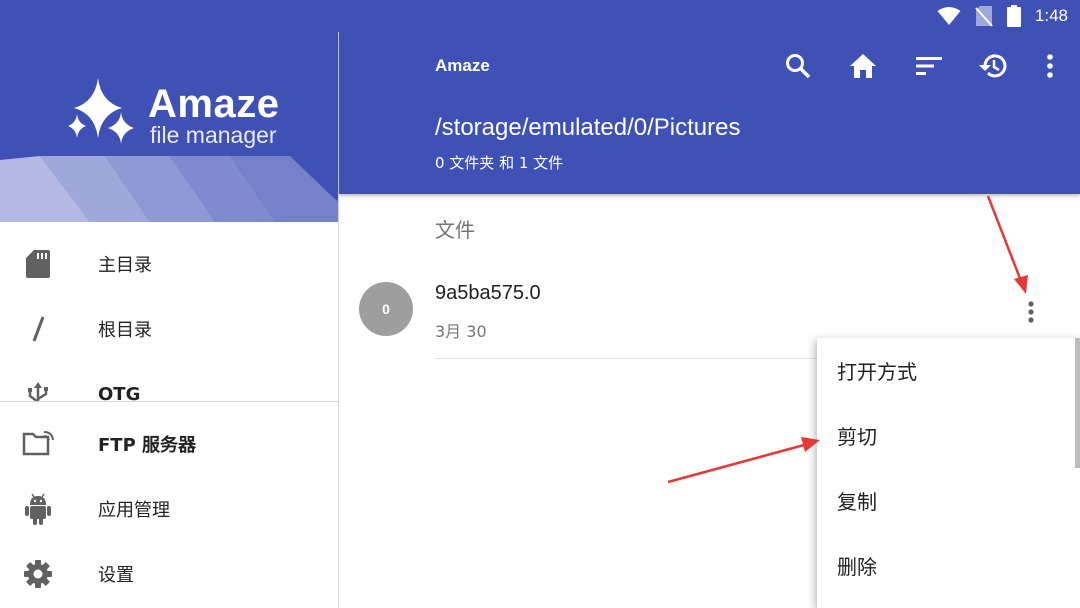 The height and width of the screenshot is (608, 1080). What do you see at coordinates (38, 574) in the screenshot?
I see `gear-icon` at bounding box center [38, 574].